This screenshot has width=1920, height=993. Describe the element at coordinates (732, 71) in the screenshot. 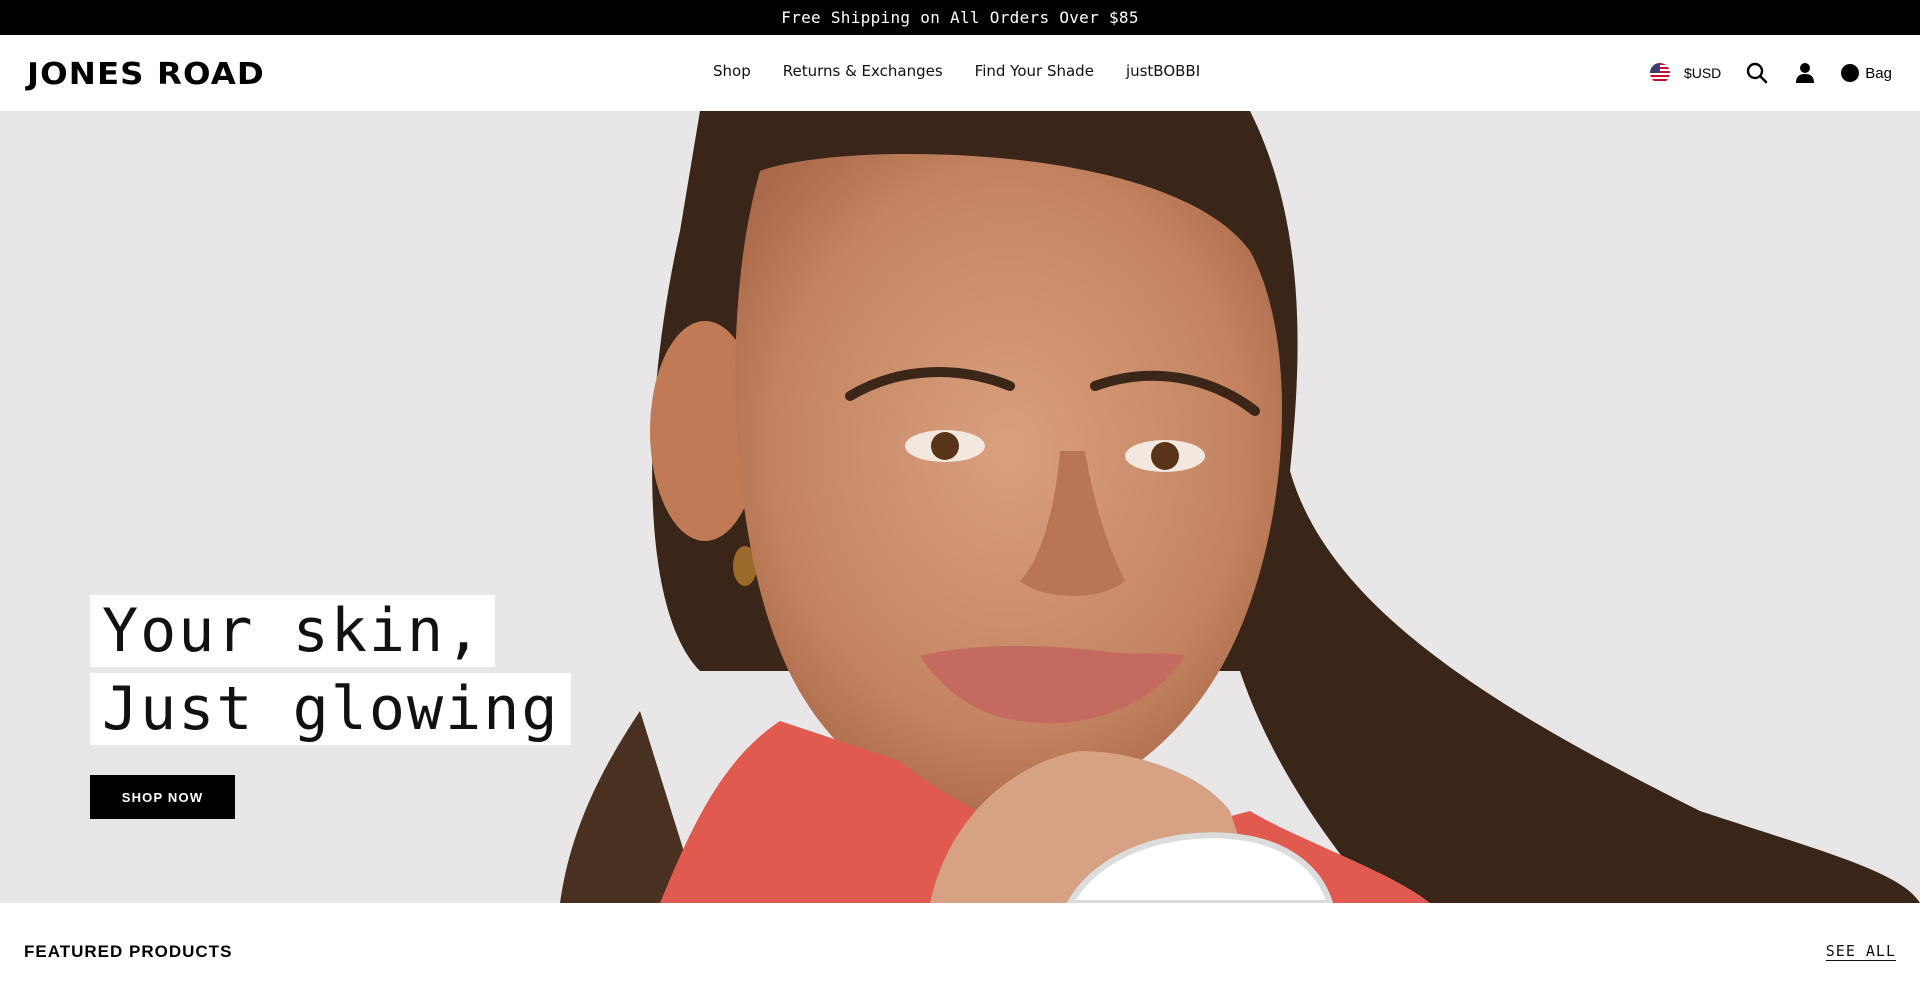

I see `nav-item-shop: Shop` at that location.